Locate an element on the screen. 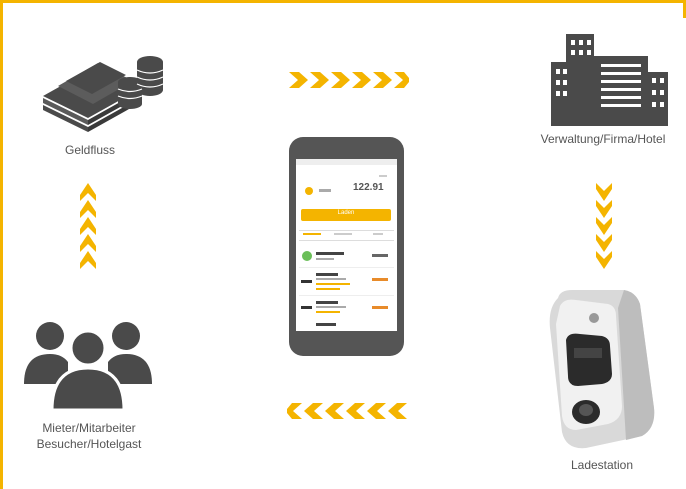 The height and width of the screenshot is (489, 686). users-label: Mieter/Mitarbeiter Besucher/Hotelgast is located at coordinates (89, 436).